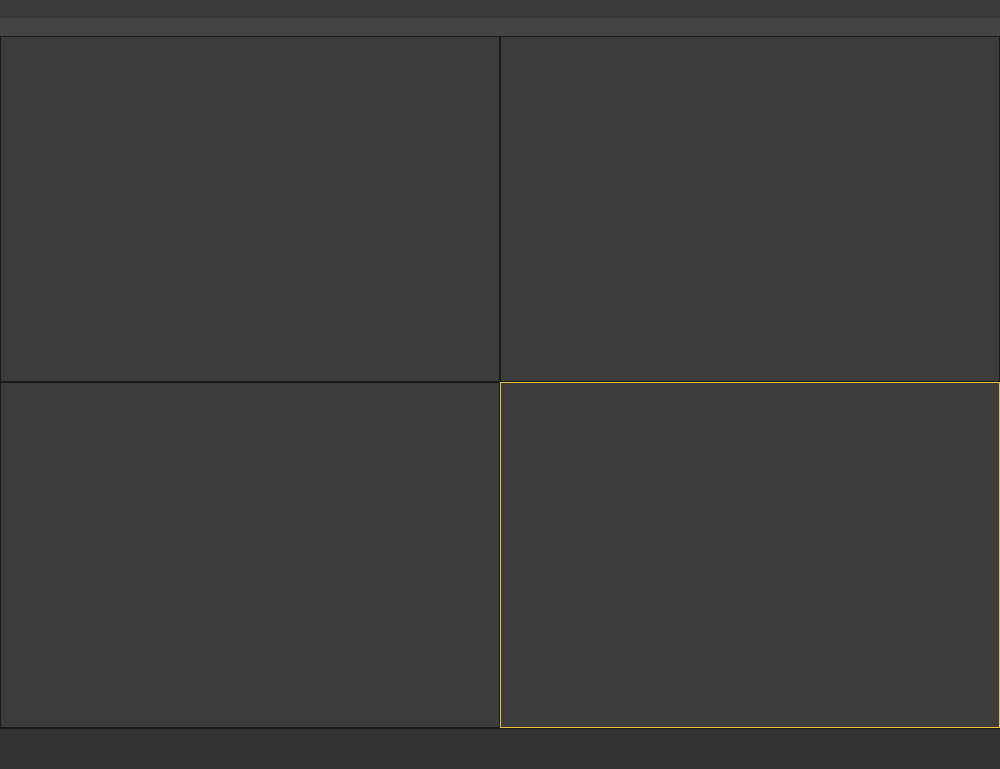 The width and height of the screenshot is (1000, 769). Describe the element at coordinates (500, 9) in the screenshot. I see `title-bar` at that location.